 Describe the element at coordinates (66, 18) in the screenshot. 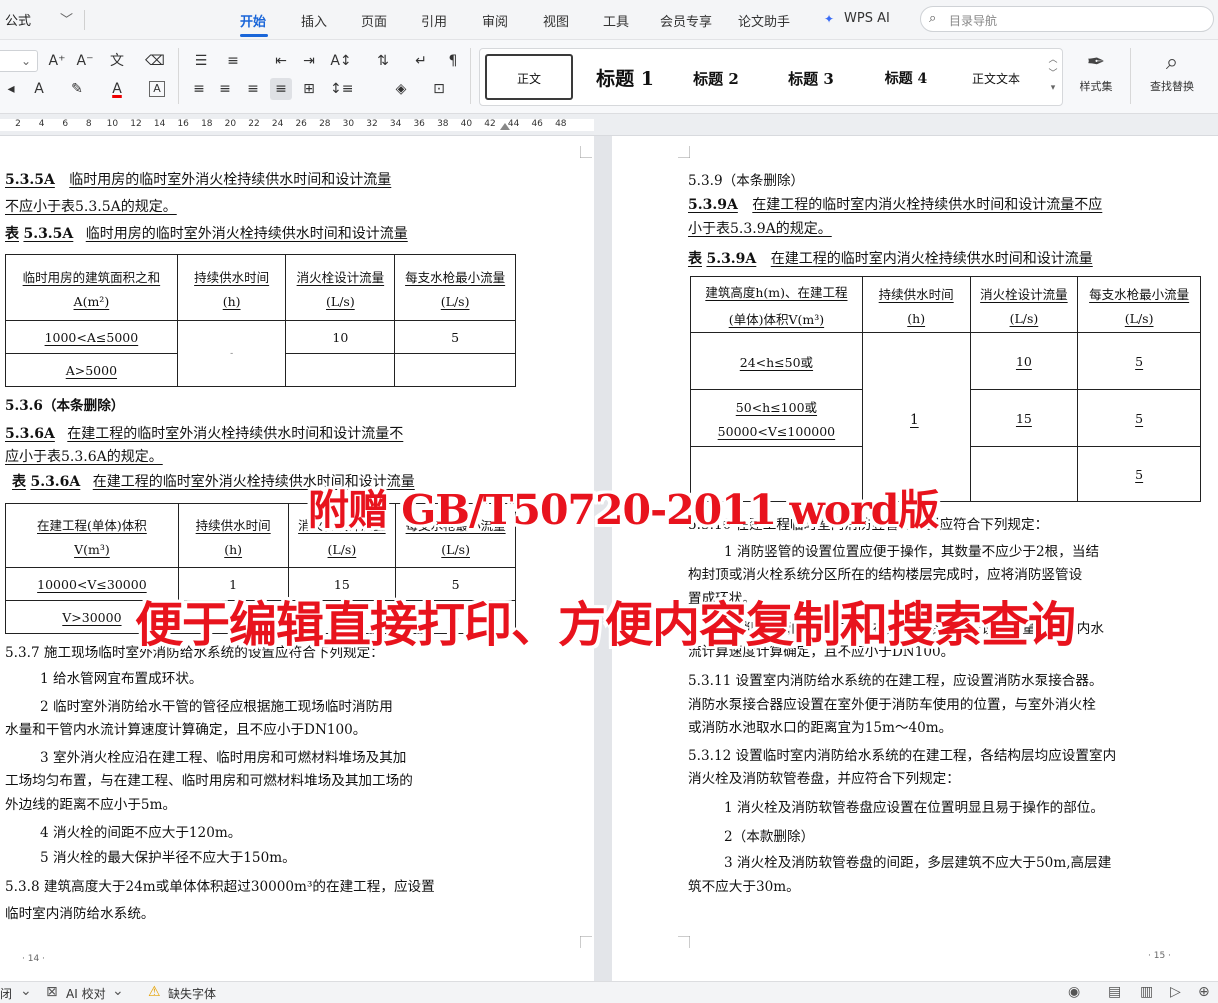

I see `chevron-down-icon: ﹀` at that location.